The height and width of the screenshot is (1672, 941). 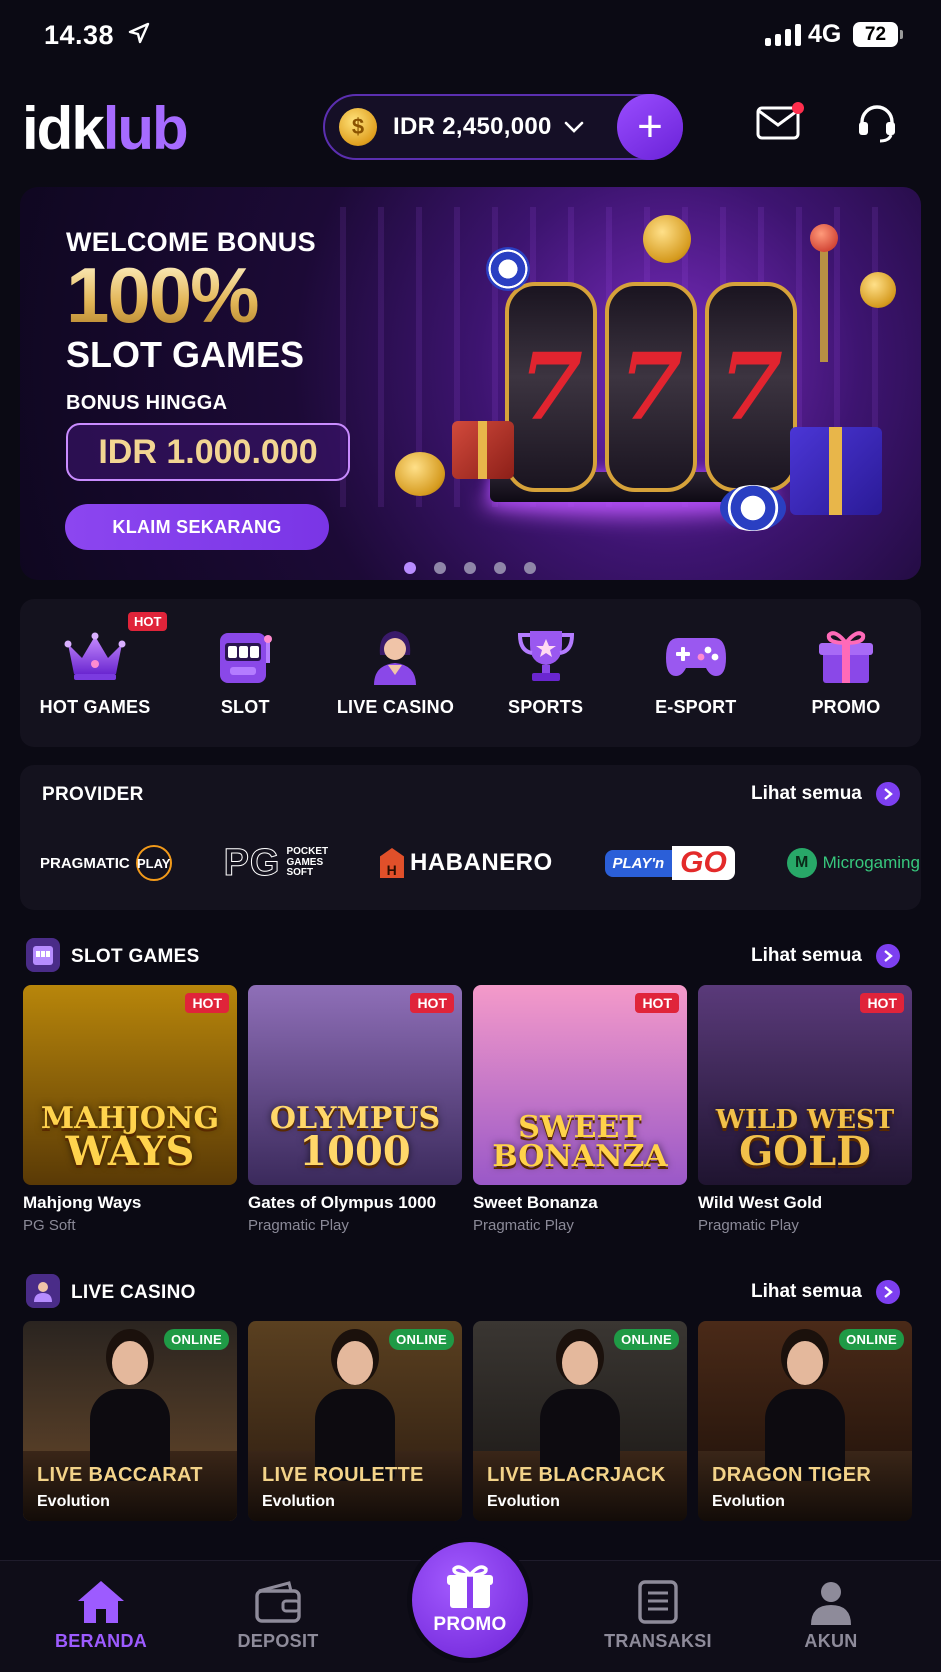 What do you see at coordinates (470, 956) in the screenshot?
I see `slot-games-header: SLOT GAMES Lihat semua` at bounding box center [470, 956].